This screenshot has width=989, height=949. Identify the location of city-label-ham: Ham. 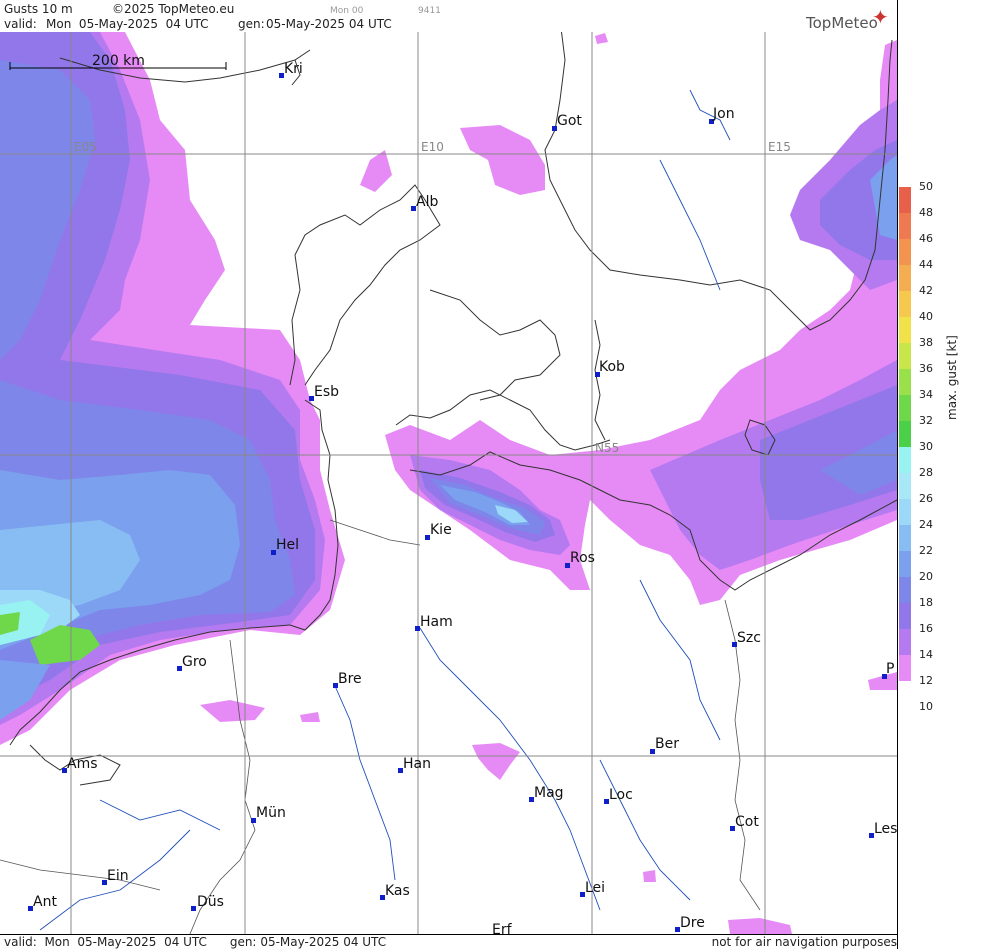
(436, 622).